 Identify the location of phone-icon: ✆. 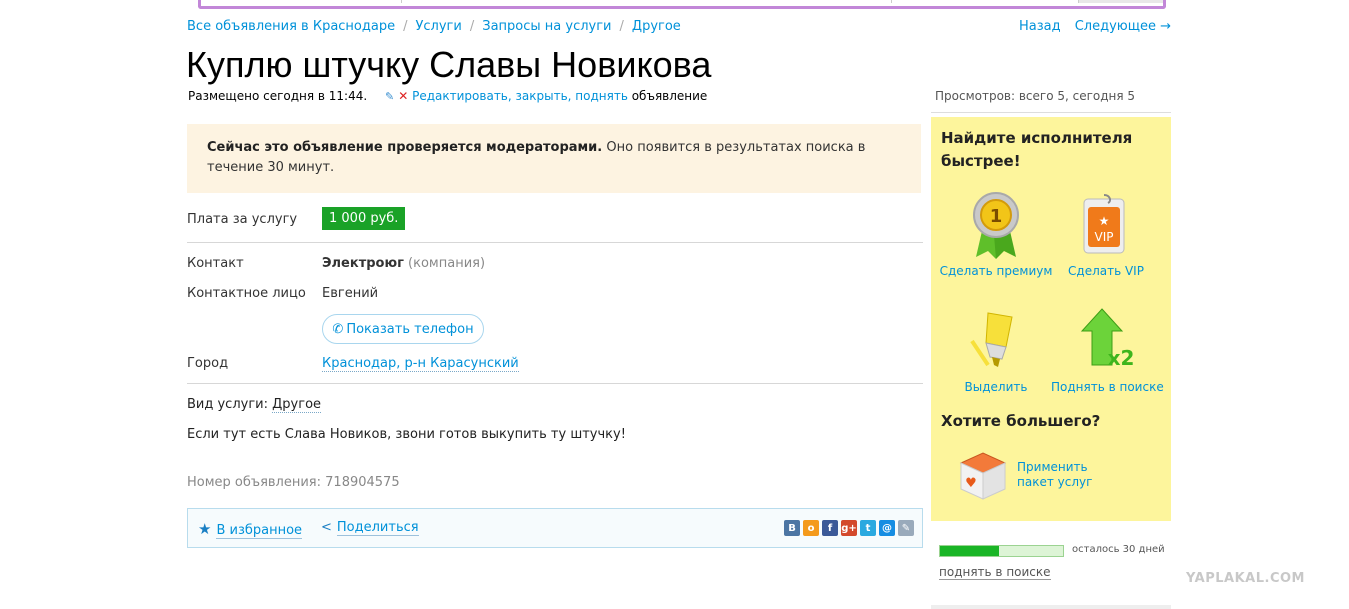
(338, 329).